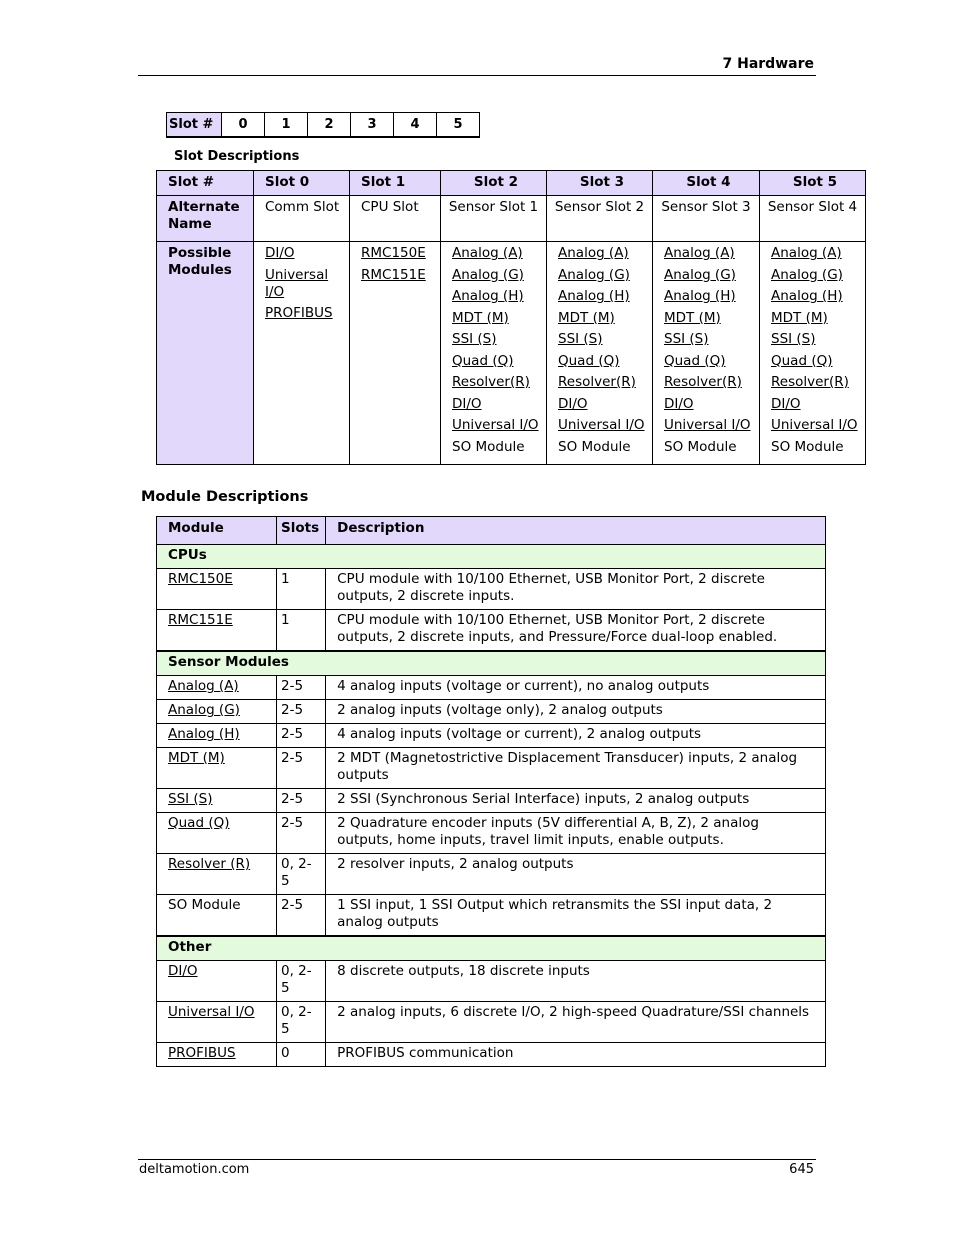 The image size is (954, 1235). What do you see at coordinates (216, 981) in the screenshot?
I see `module-cell: DI/O` at bounding box center [216, 981].